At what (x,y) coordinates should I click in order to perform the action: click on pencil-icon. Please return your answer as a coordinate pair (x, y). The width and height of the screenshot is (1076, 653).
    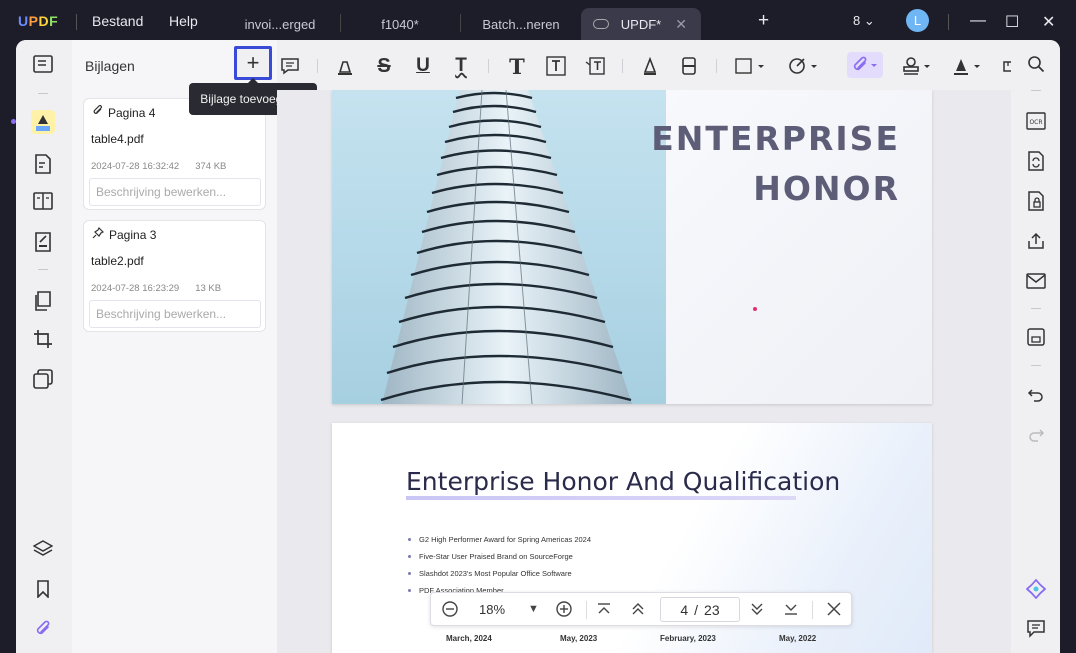
    Looking at the image, I should click on (650, 66).